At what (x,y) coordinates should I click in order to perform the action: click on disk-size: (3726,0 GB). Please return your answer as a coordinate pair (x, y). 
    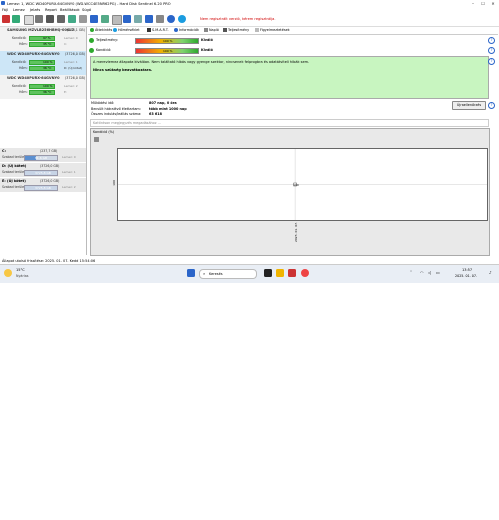
    Looking at the image, I should click on (75, 78).